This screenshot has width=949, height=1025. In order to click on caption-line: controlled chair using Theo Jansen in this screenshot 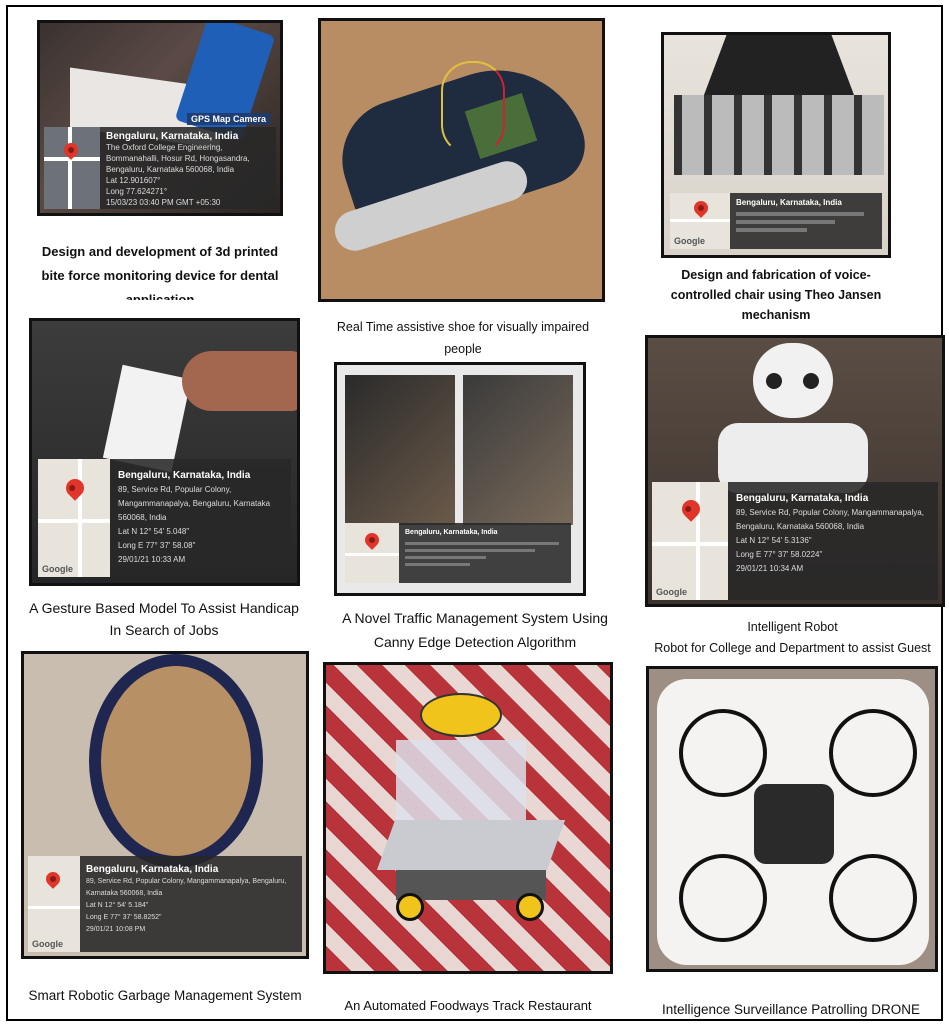, I will do `click(776, 295)`.